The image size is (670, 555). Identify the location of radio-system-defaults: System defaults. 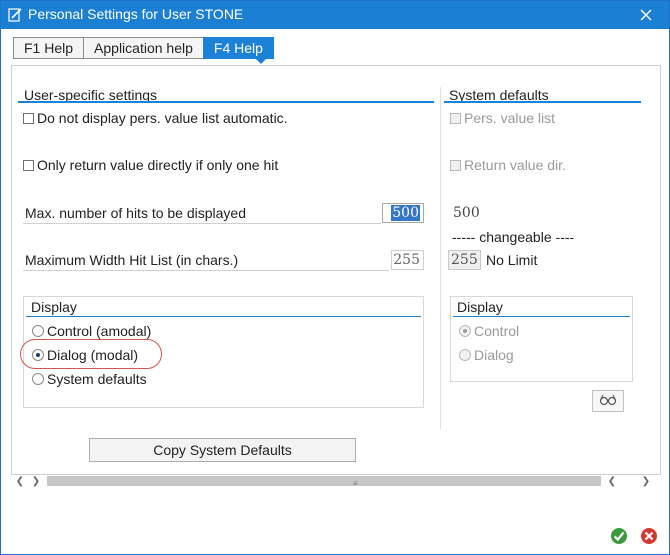
(89, 379).